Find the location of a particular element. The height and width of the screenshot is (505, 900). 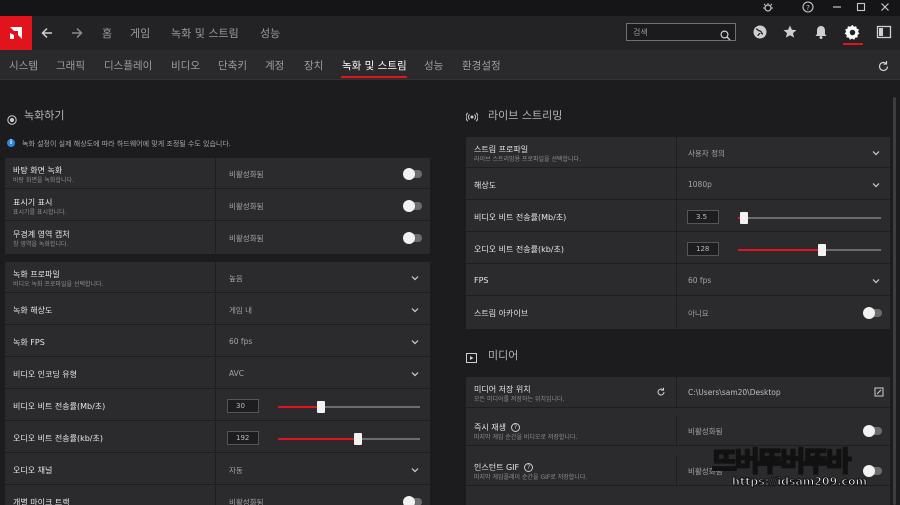

desktop-recording-toggle is located at coordinates (412, 174).